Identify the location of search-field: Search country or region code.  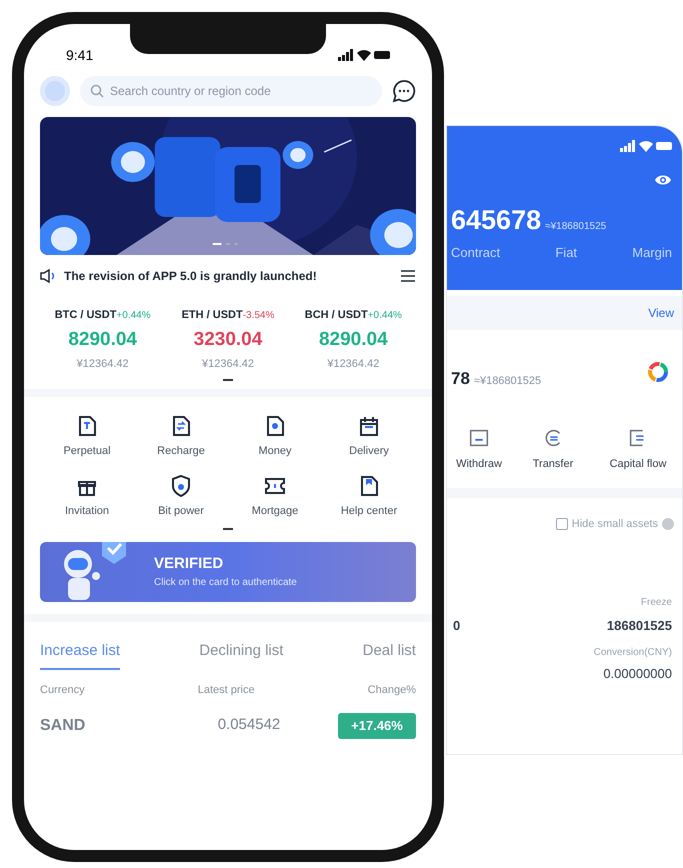
(231, 91).